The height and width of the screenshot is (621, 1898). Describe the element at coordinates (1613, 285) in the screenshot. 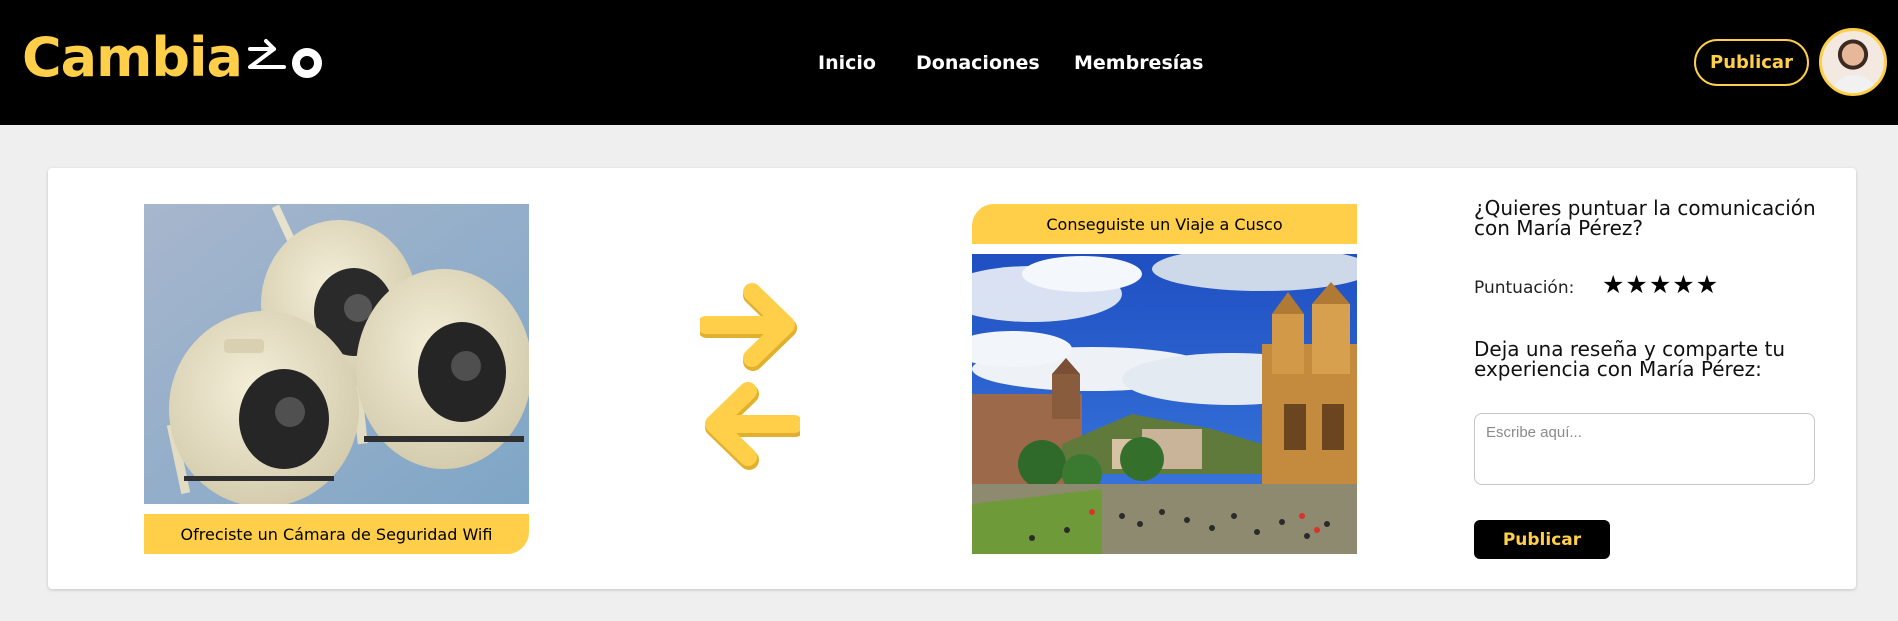

I see `star-icon-1: ★` at that location.